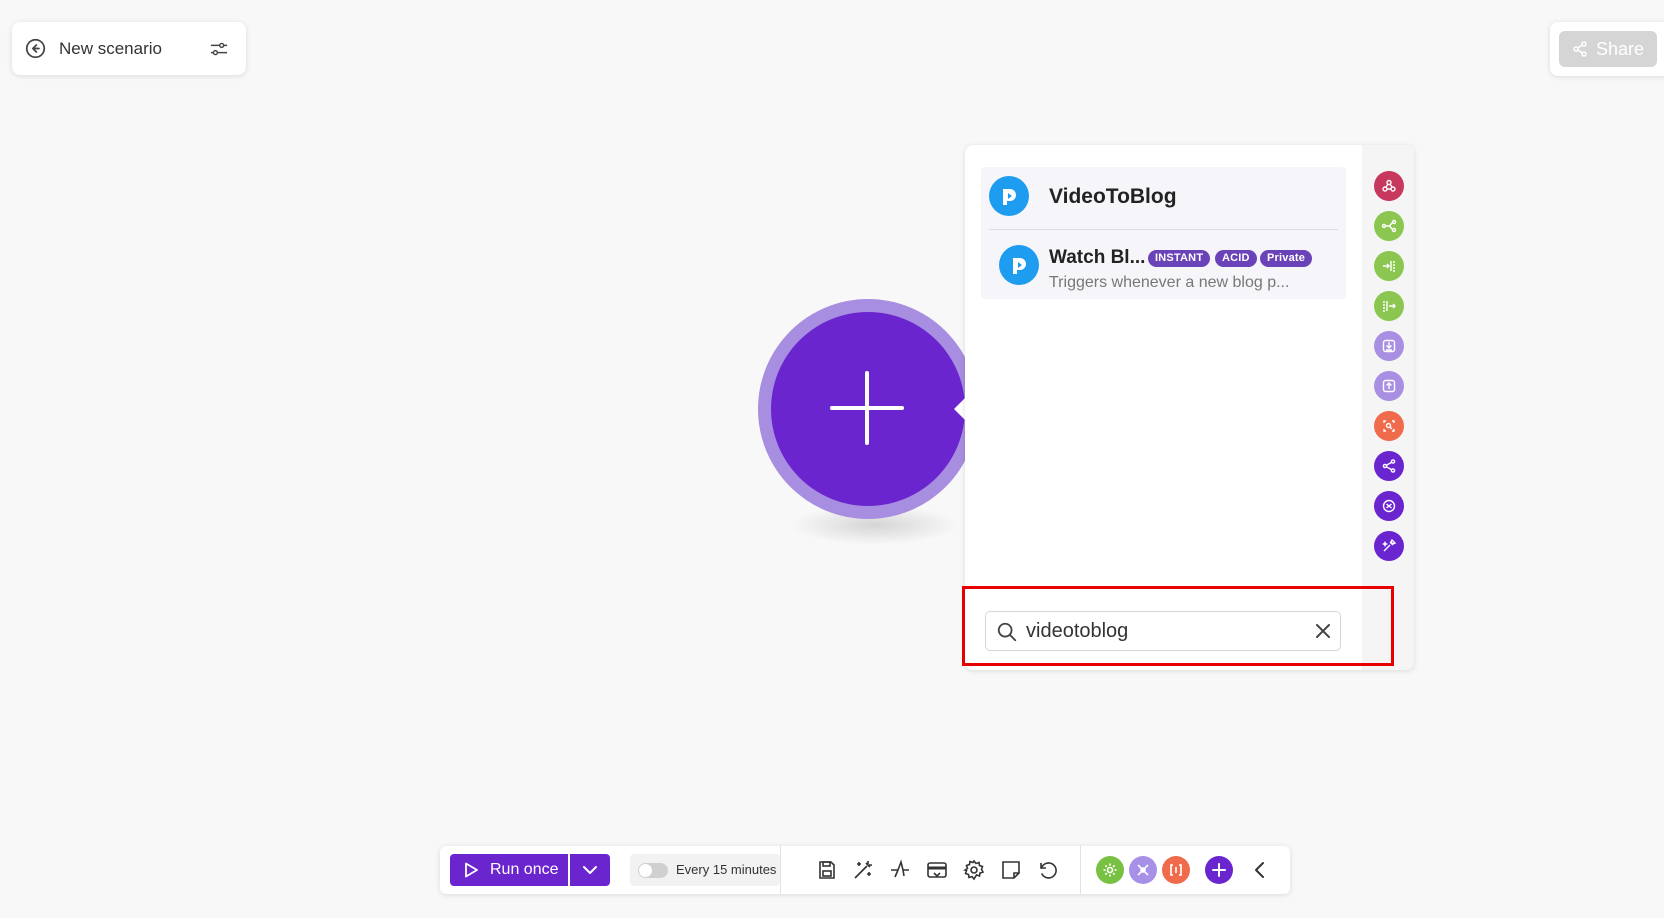  What do you see at coordinates (524, 869) in the screenshot?
I see `run-once-label: Run once` at bounding box center [524, 869].